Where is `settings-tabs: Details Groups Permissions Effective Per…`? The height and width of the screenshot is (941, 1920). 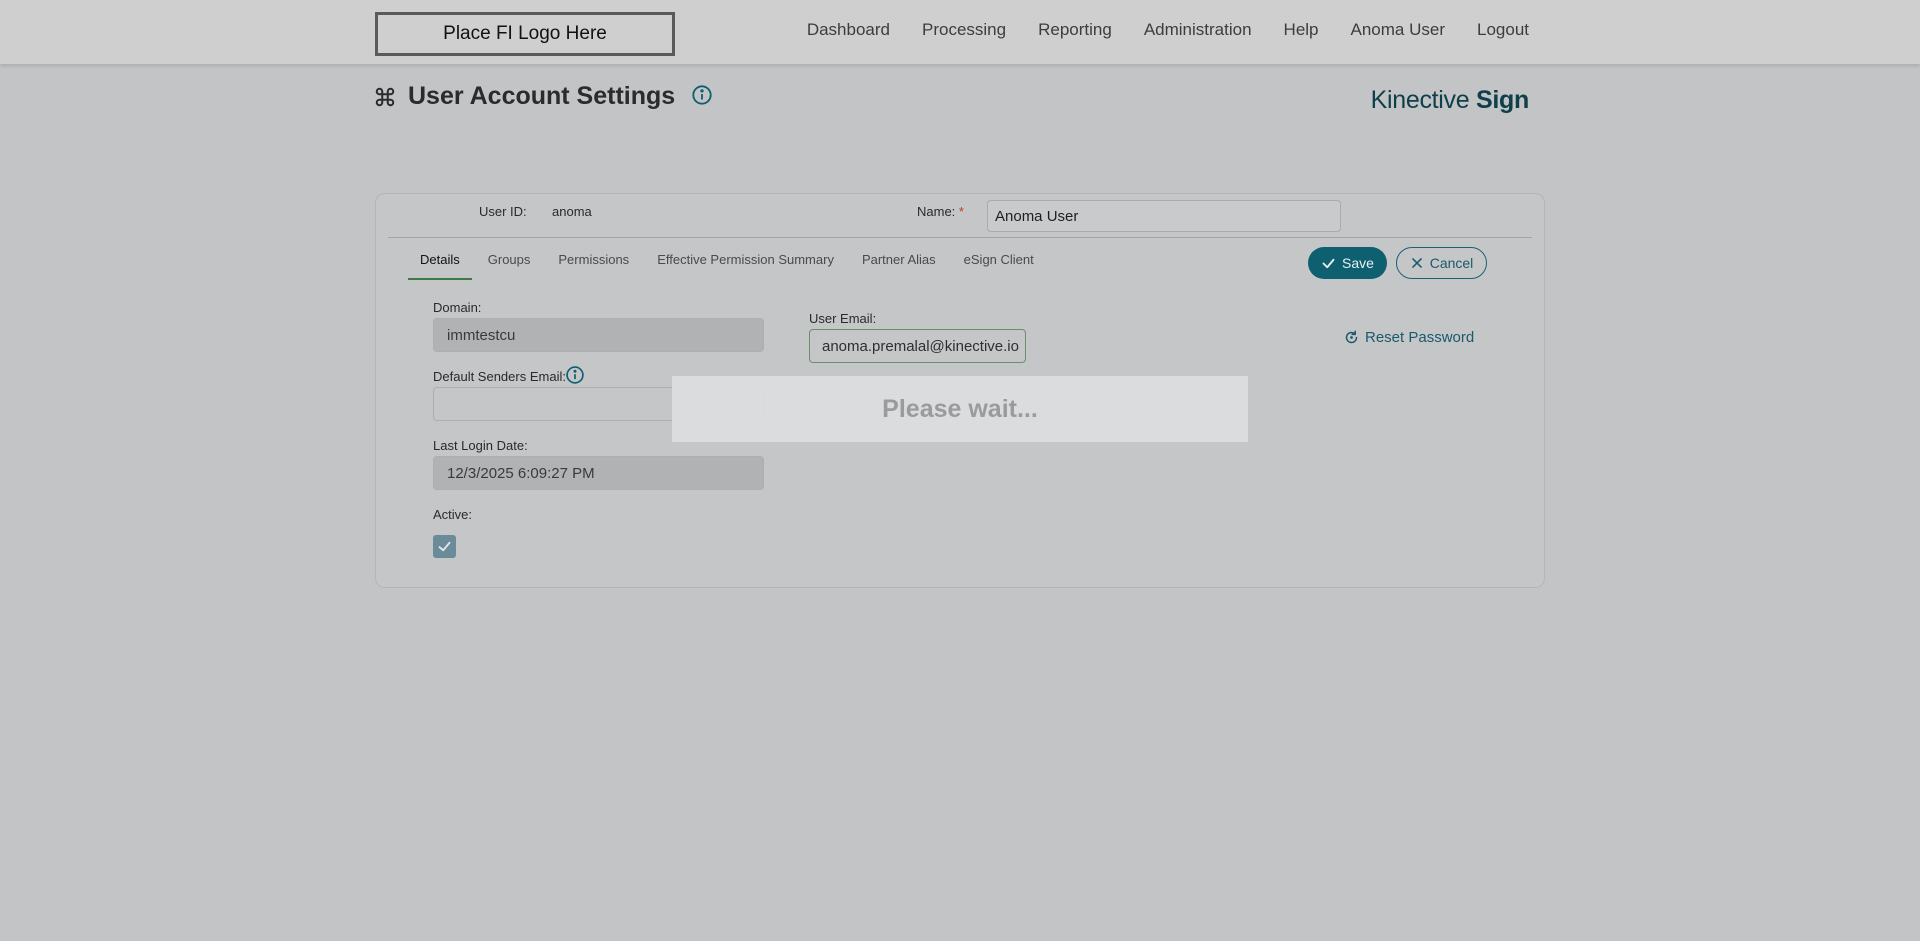 settings-tabs: Details Groups Permissions Effective Per… is located at coordinates (729, 262).